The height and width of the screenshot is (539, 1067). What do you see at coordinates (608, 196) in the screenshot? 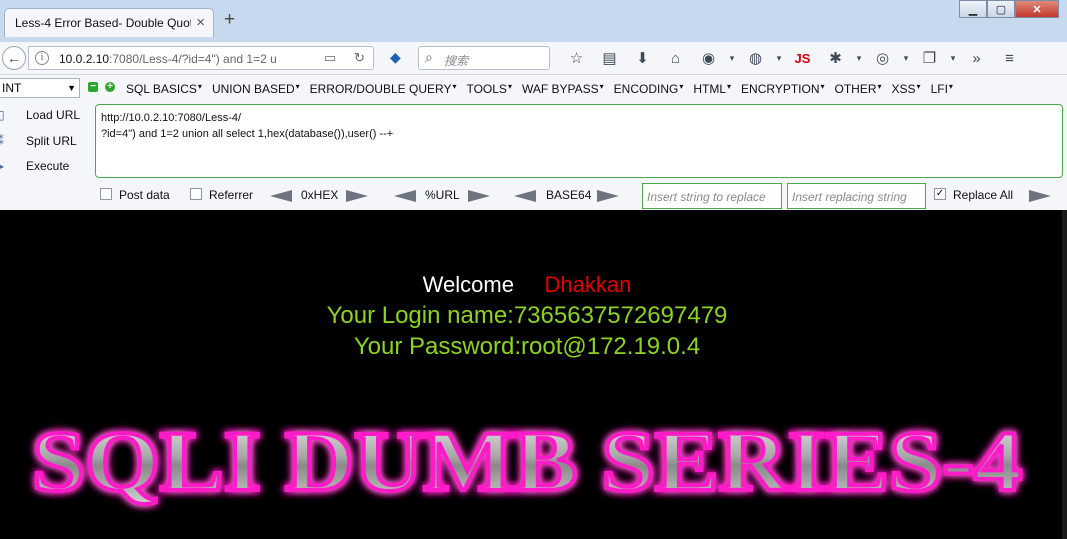
I see `base64-encode-arrow-icon` at bounding box center [608, 196].